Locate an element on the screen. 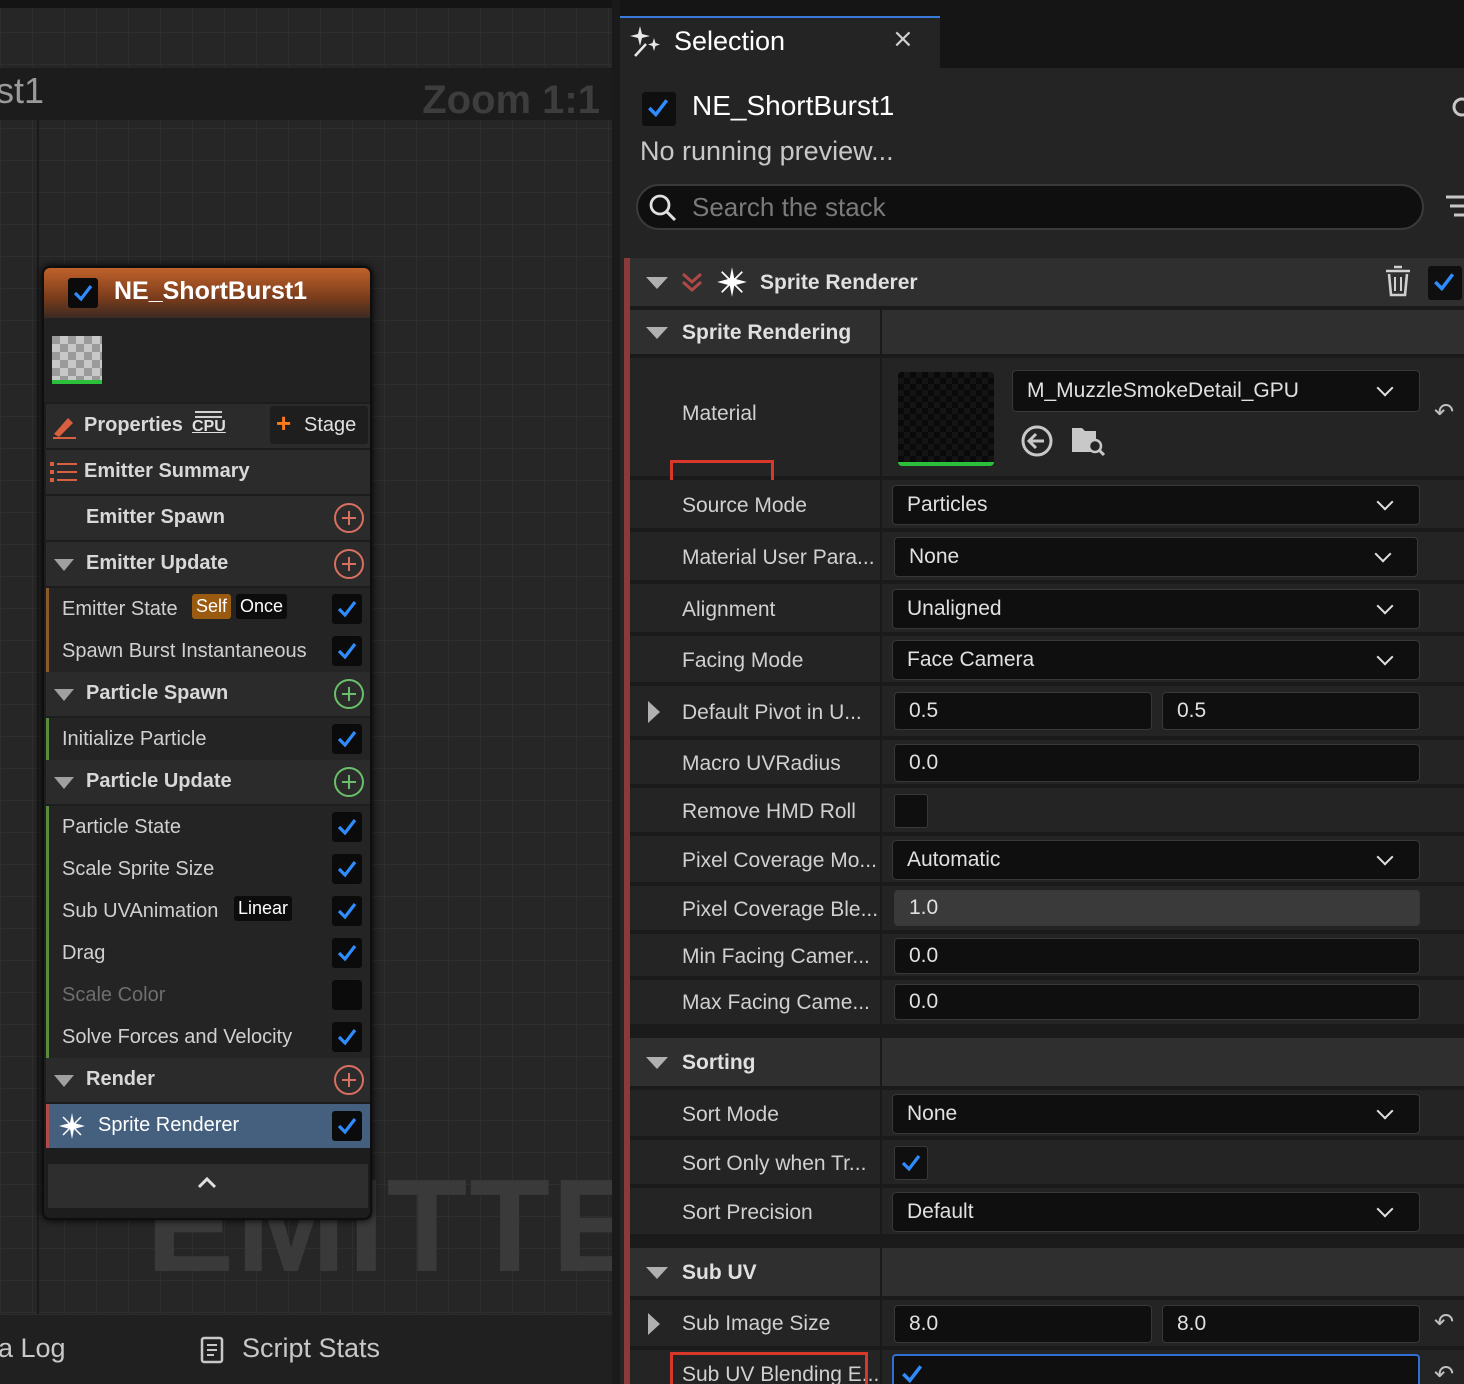  trash-icon is located at coordinates (1398, 281).